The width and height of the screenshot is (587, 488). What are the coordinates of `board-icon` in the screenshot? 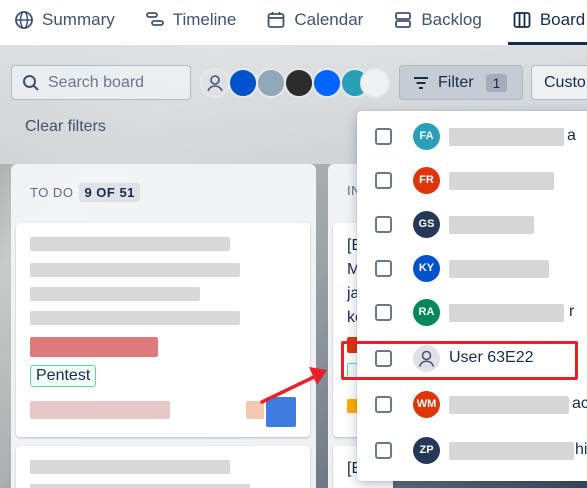 It's located at (522, 20).